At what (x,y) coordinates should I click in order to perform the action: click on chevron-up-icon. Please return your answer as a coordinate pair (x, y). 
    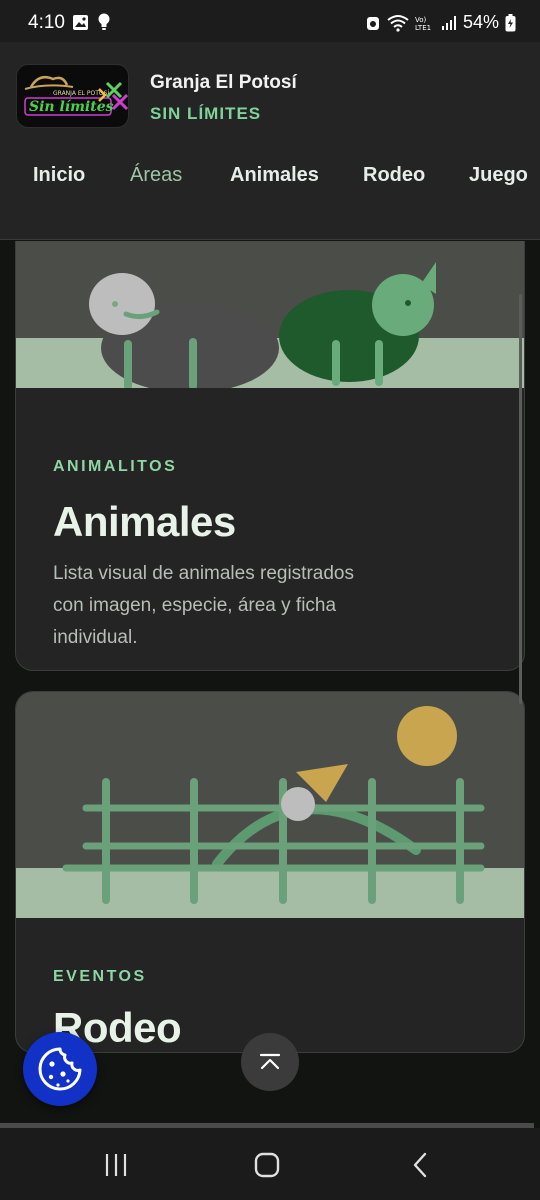
    Looking at the image, I should click on (270, 1061).